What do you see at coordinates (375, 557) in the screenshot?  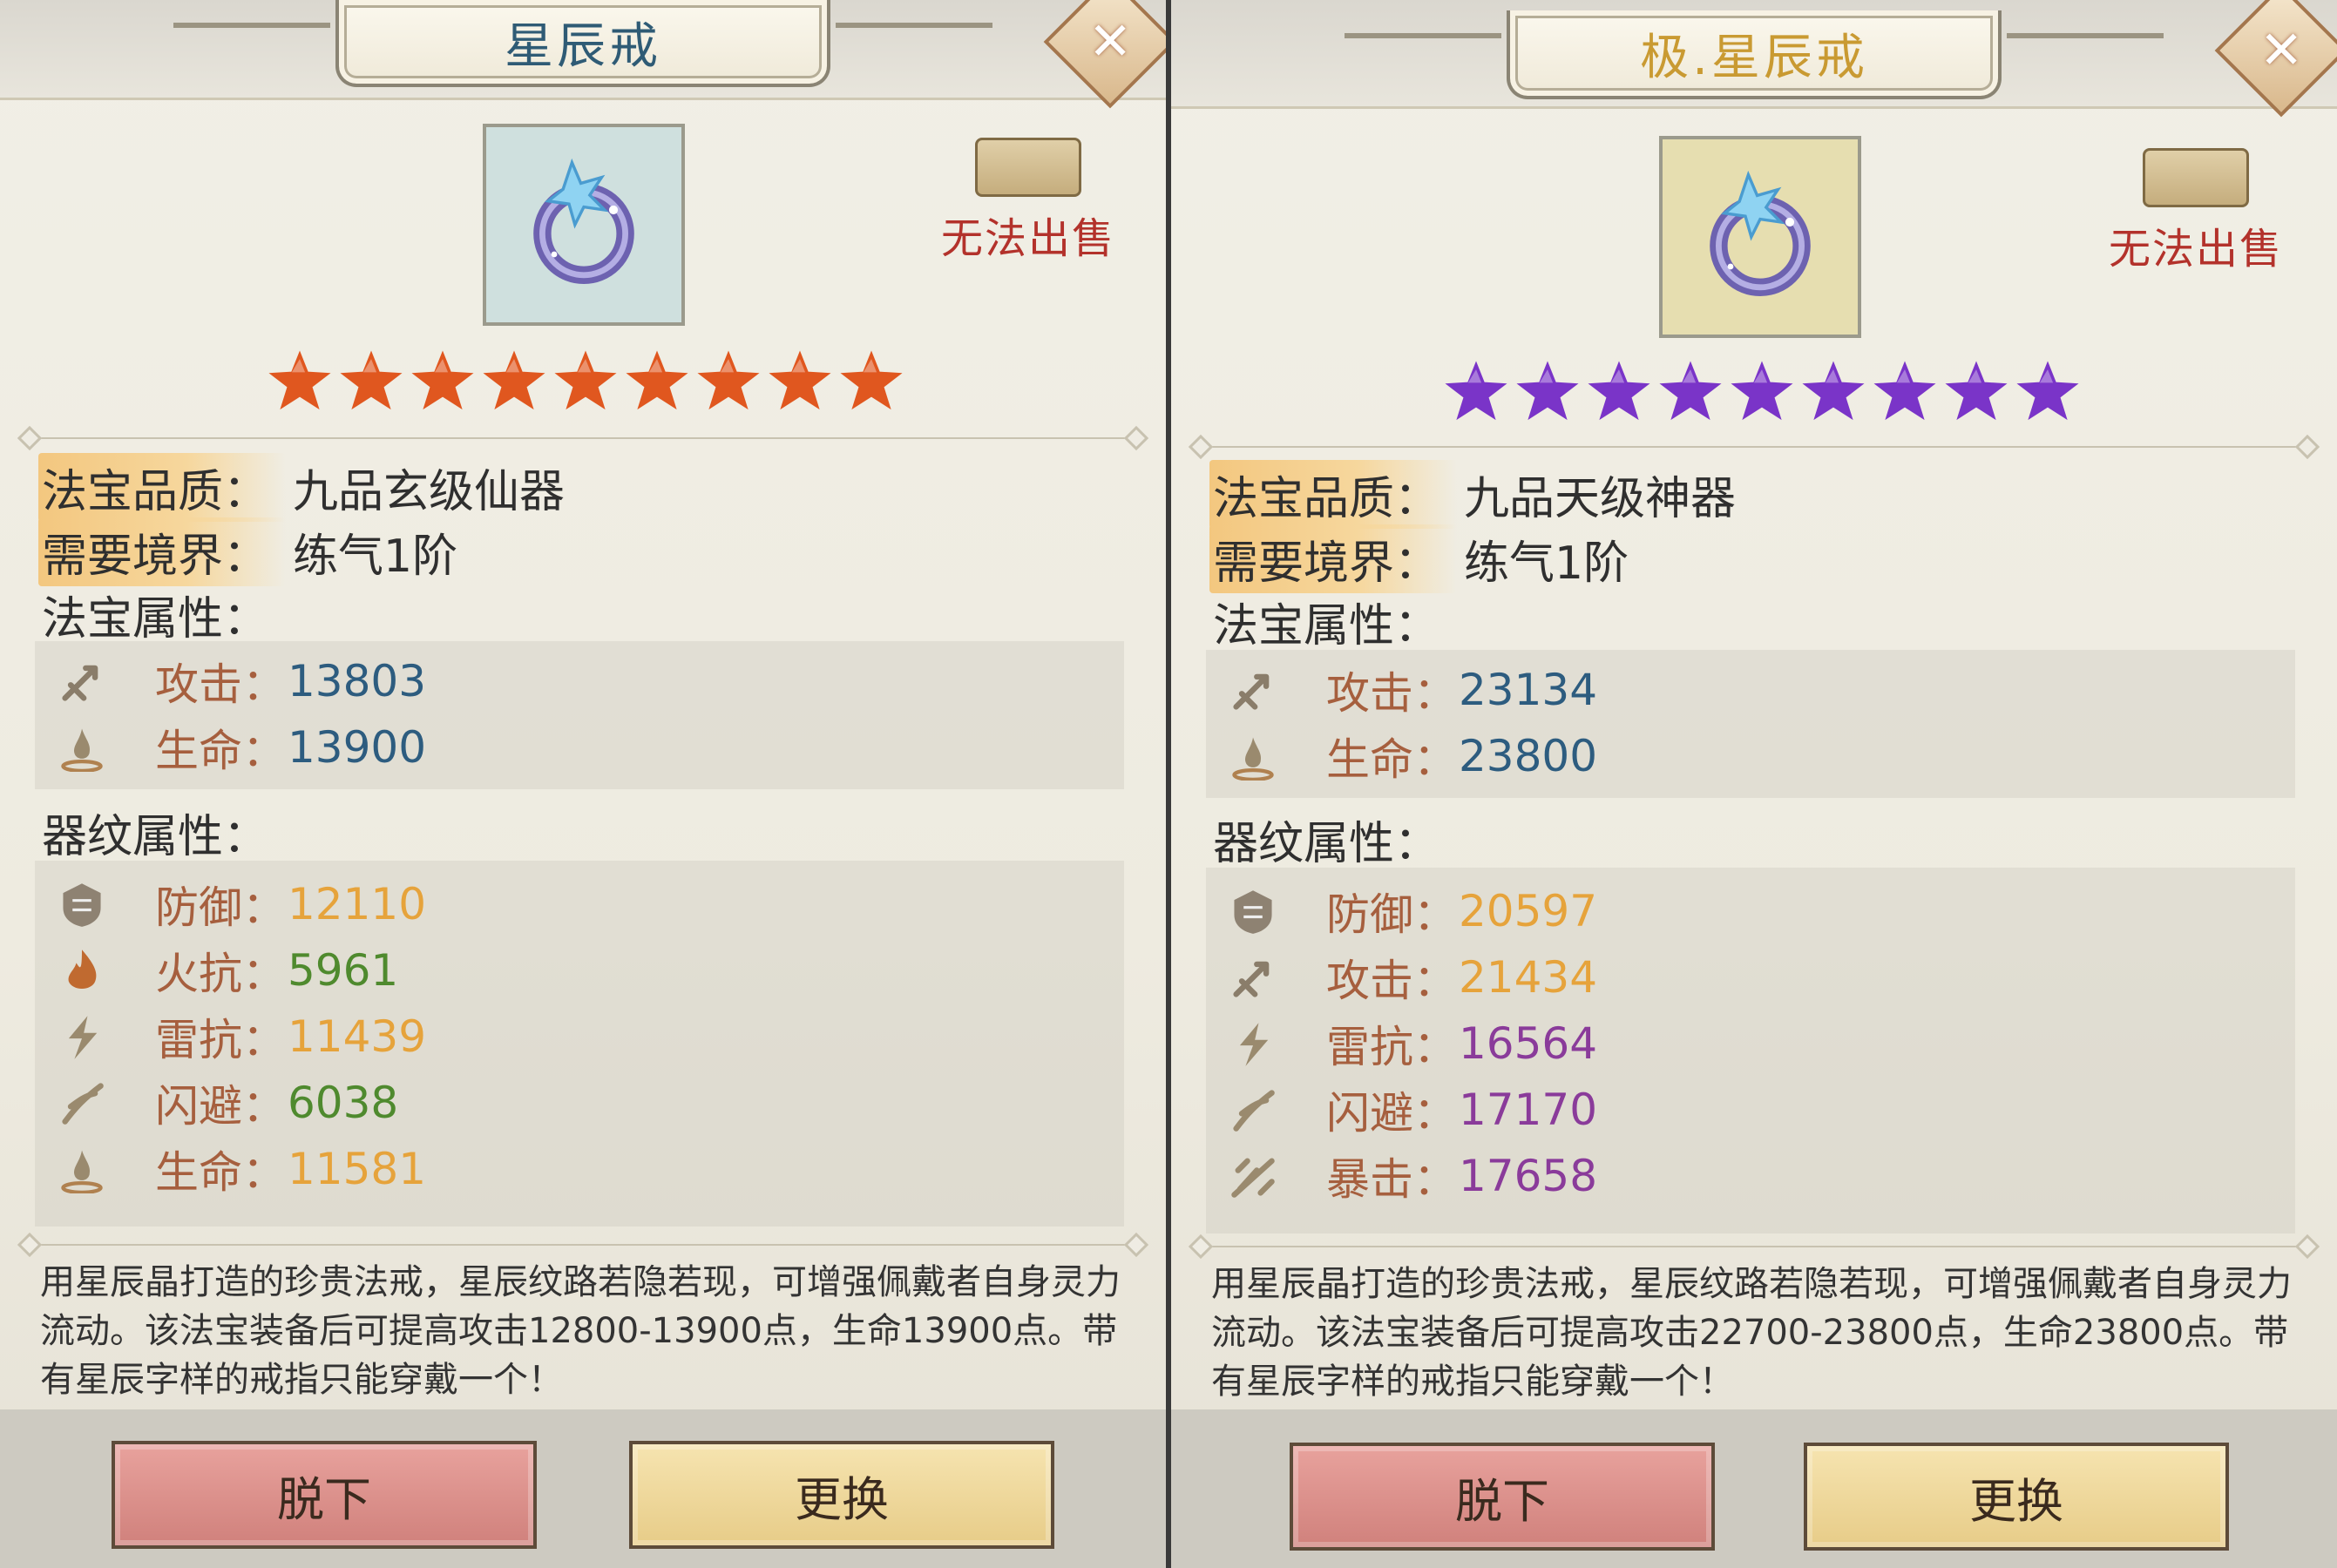 I see `realm-value: 练气1阶` at bounding box center [375, 557].